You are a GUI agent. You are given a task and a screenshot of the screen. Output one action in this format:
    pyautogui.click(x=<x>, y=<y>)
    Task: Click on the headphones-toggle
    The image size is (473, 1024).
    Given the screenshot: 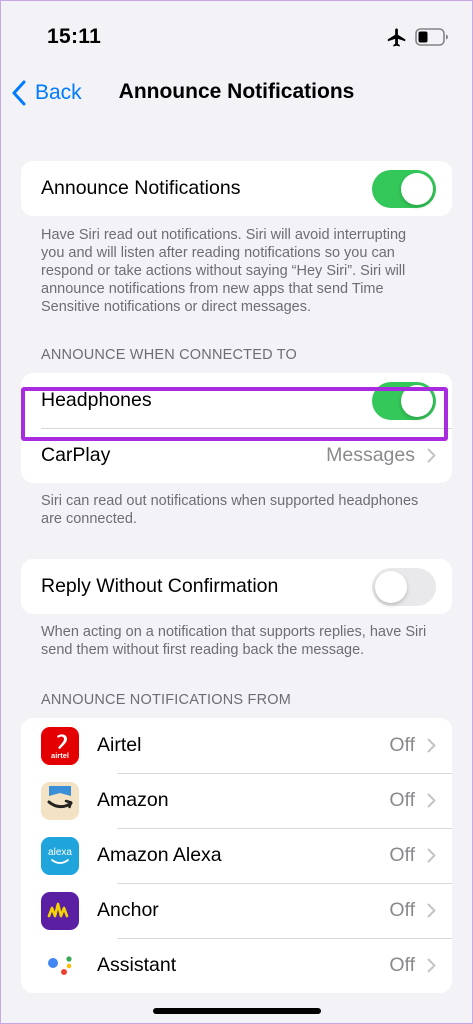 What is the action you would take?
    pyautogui.click(x=404, y=400)
    